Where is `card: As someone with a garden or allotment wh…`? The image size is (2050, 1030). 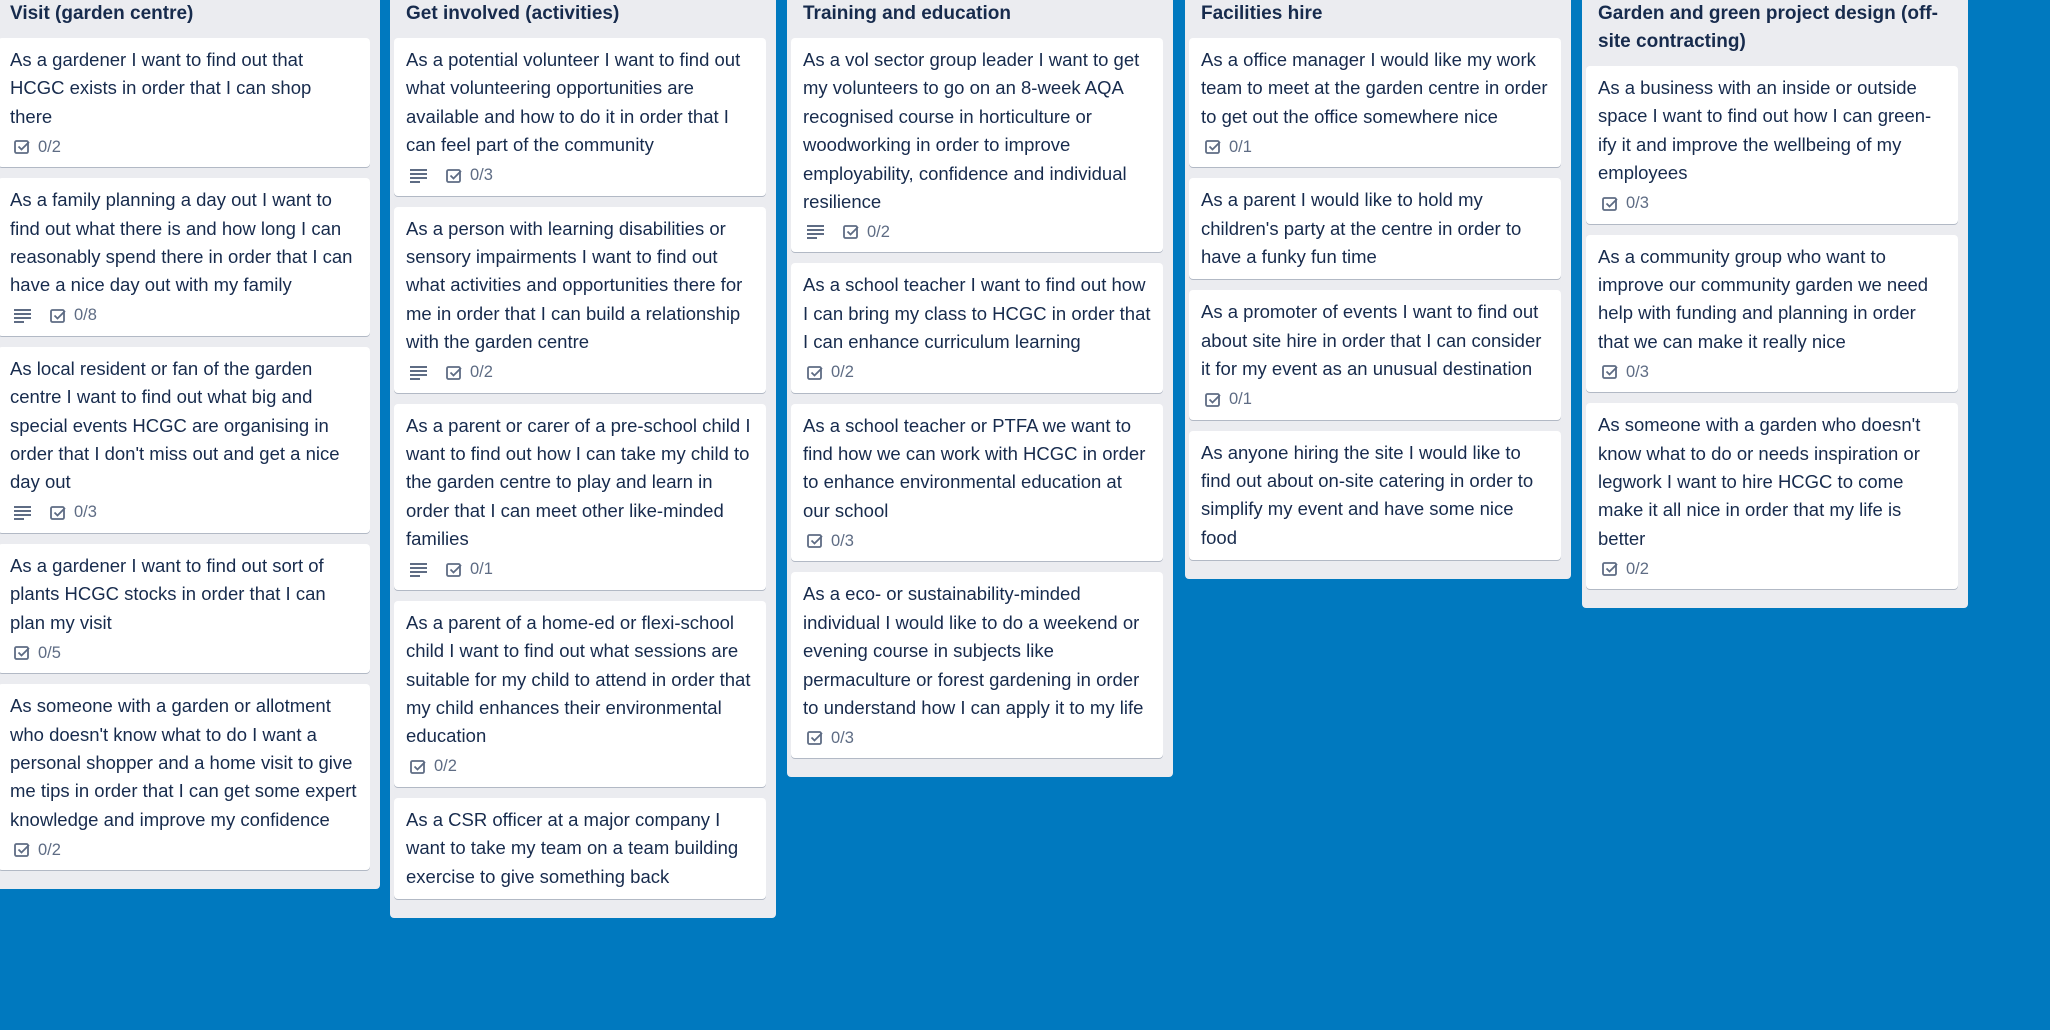 card: As someone with a garden or allotment wh… is located at coordinates (185, 777).